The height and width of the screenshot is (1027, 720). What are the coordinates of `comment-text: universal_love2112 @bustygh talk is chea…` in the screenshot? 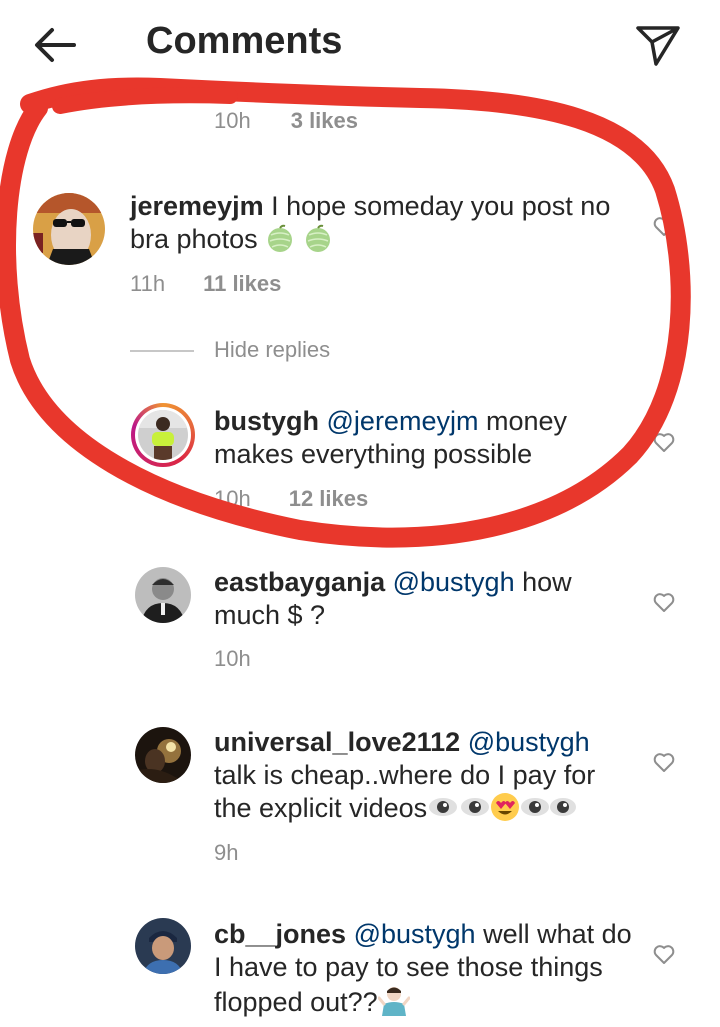 It's located at (424, 778).